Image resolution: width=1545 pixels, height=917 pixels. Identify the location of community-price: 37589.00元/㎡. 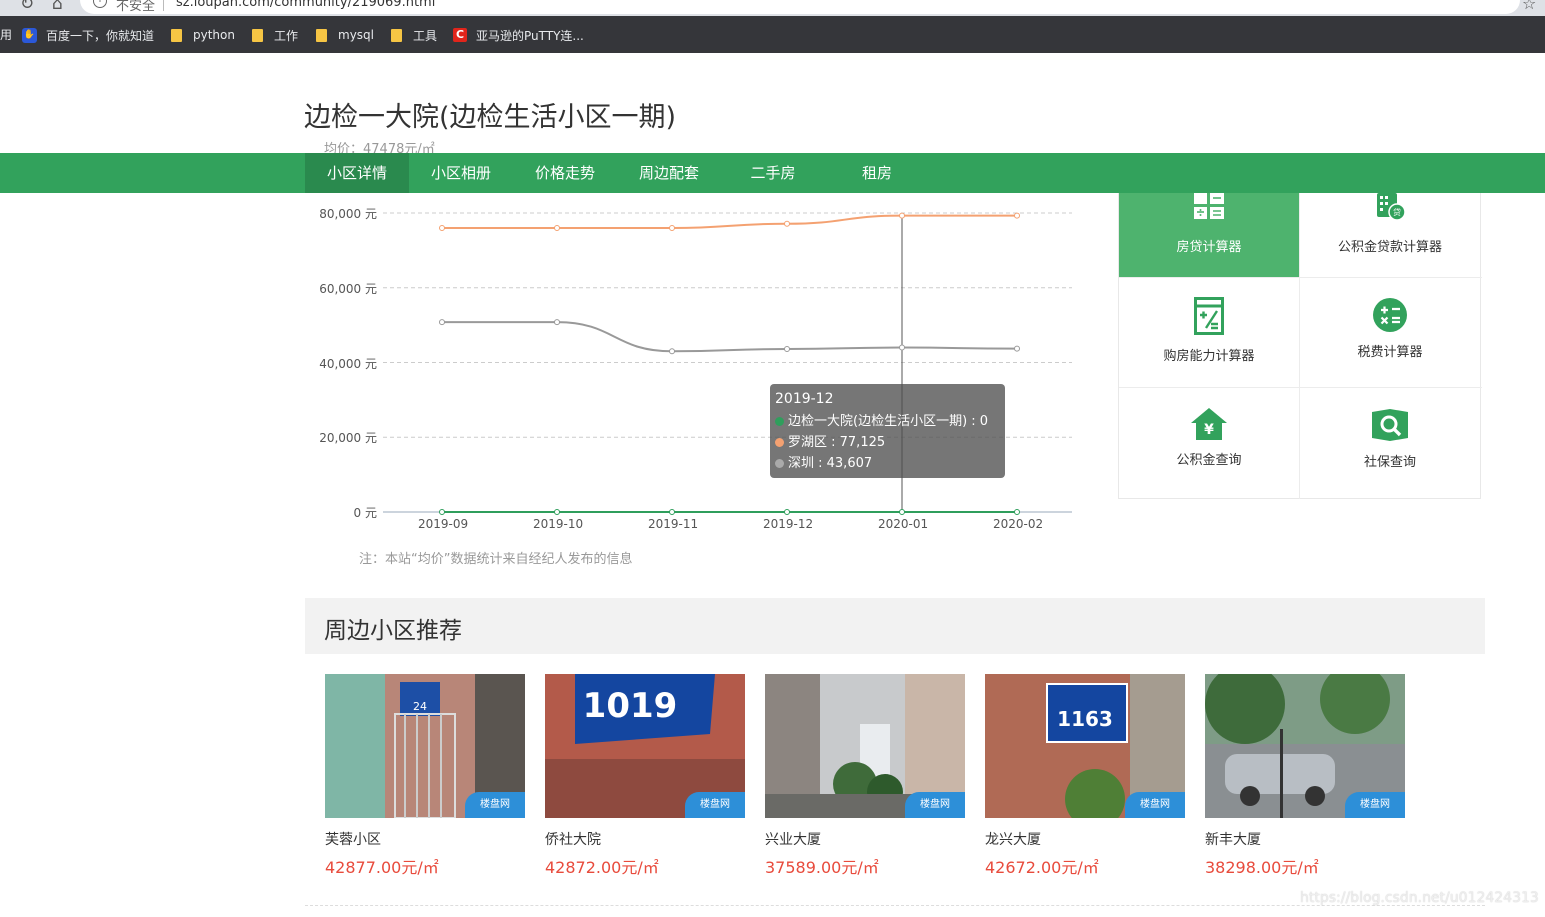
(822, 867).